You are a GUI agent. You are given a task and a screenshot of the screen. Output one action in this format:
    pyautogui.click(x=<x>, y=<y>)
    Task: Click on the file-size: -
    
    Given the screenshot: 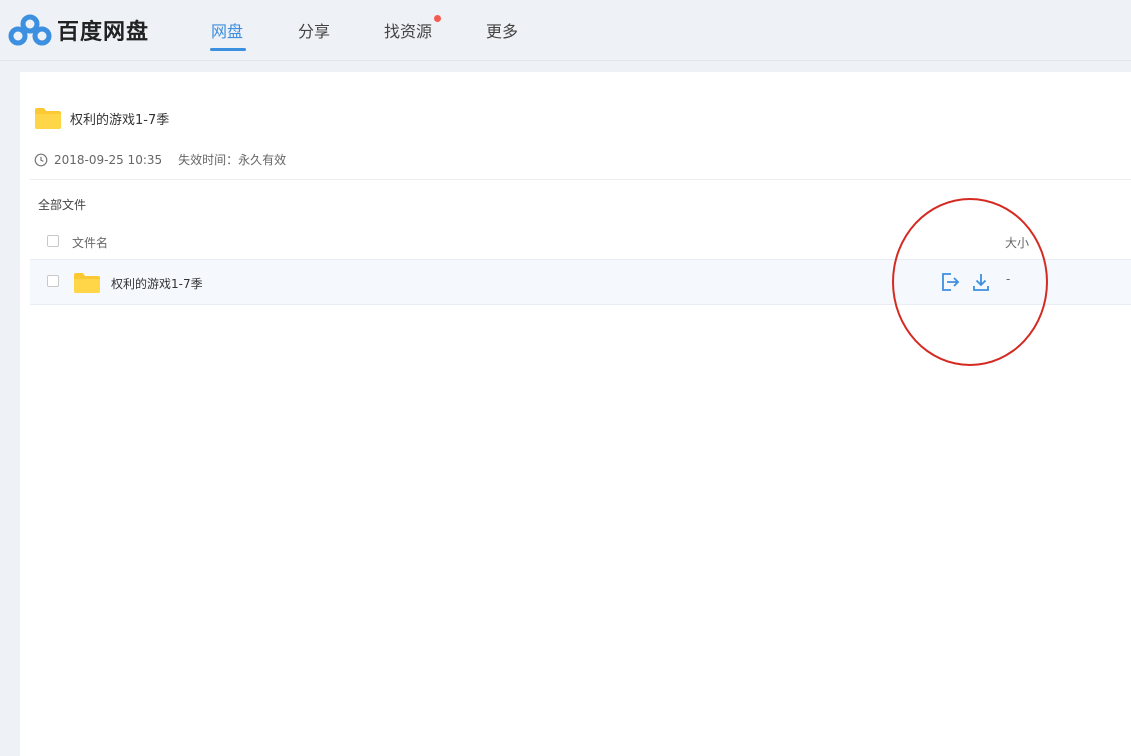 What is the action you would take?
    pyautogui.click(x=1008, y=279)
    